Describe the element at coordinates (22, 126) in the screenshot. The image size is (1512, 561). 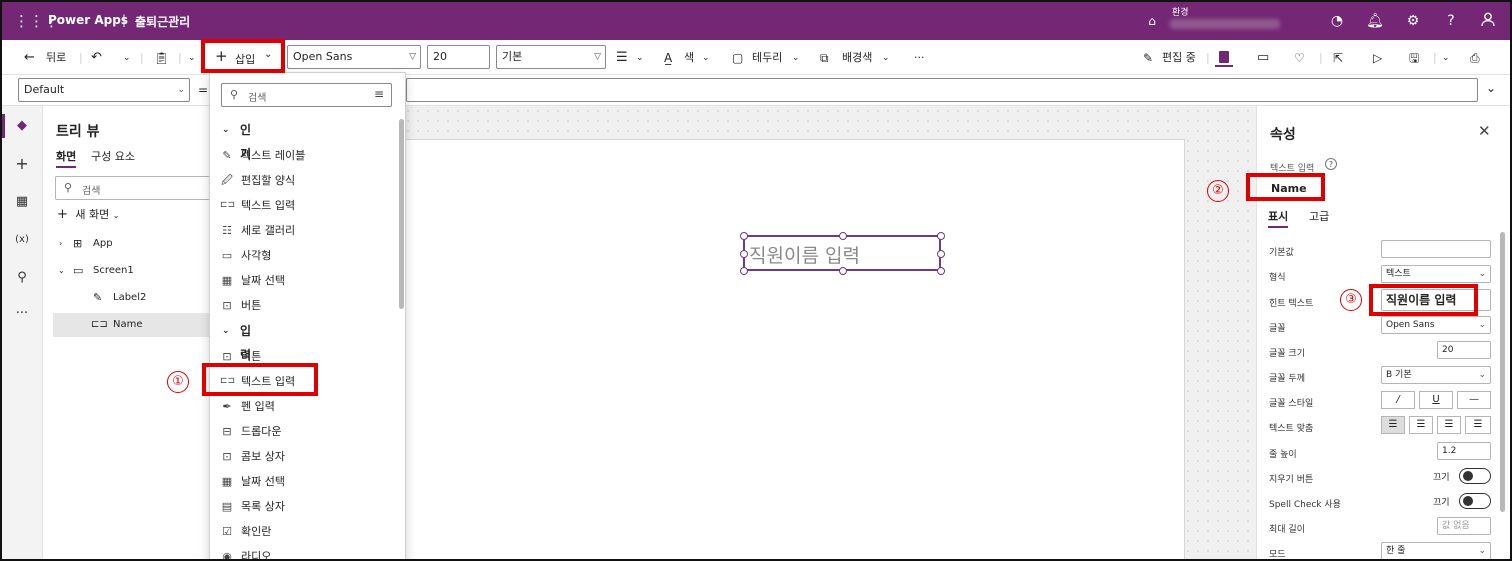
I see `tree-view-layers-icon: ◆` at that location.